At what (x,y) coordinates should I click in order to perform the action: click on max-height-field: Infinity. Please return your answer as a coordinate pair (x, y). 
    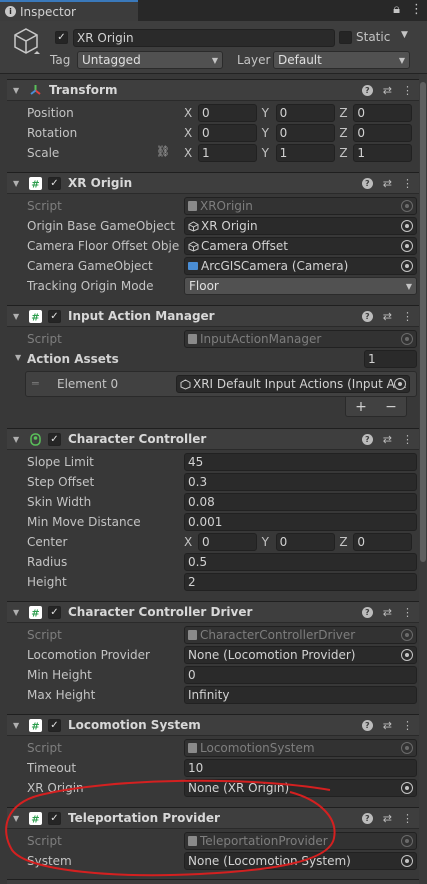
    Looking at the image, I should click on (300, 695).